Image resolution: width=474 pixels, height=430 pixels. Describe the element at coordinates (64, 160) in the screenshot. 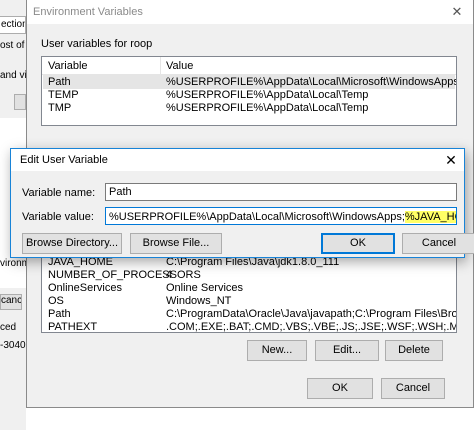

I see `edit-dialog-title: Edit User Variable` at that location.